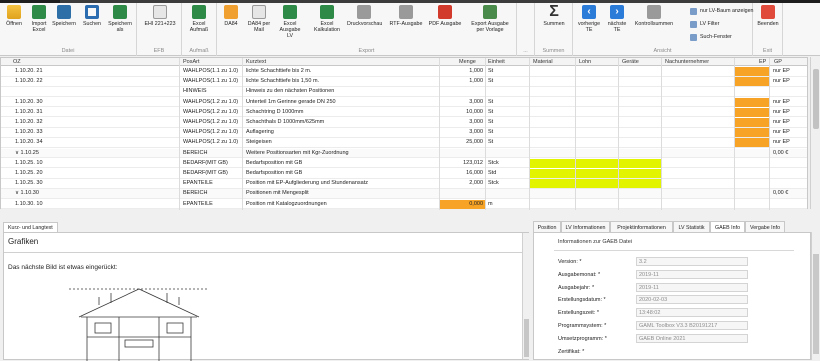 This screenshot has width=820, height=361. Describe the element at coordinates (496, 62) in the screenshot. I see `col-einheit: Einheit` at that location.